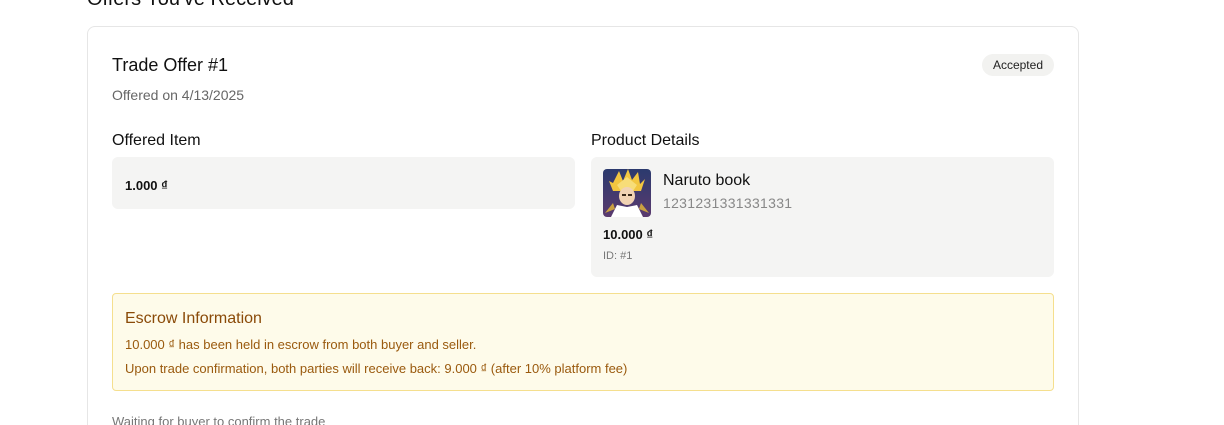 The image size is (1224, 425). Describe the element at coordinates (178, 95) in the screenshot. I see `offer-date: Offered on 4/13/2025` at that location.